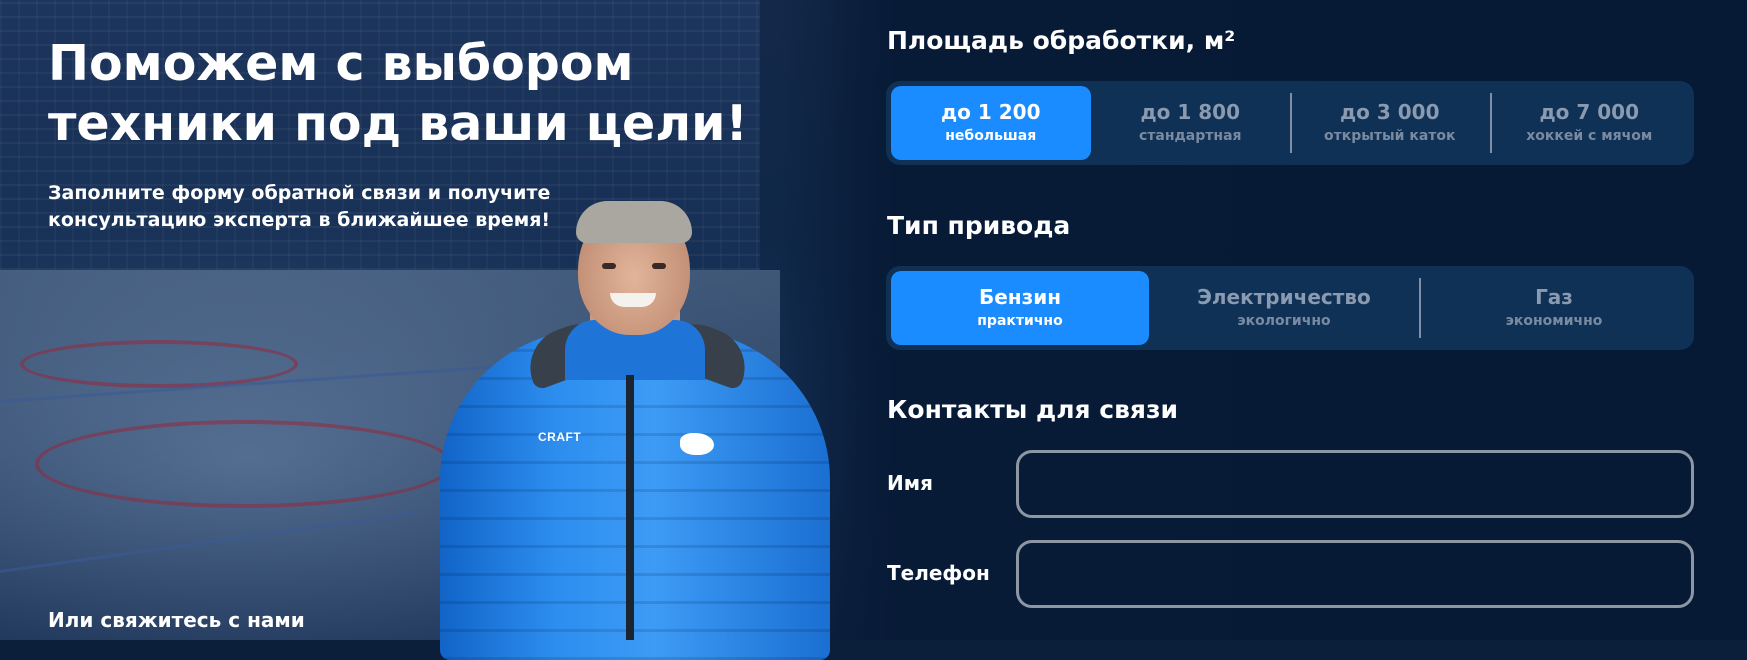 The width and height of the screenshot is (1747, 660). Describe the element at coordinates (1554, 297) in the screenshot. I see `drive-option-label: Газ` at that location.